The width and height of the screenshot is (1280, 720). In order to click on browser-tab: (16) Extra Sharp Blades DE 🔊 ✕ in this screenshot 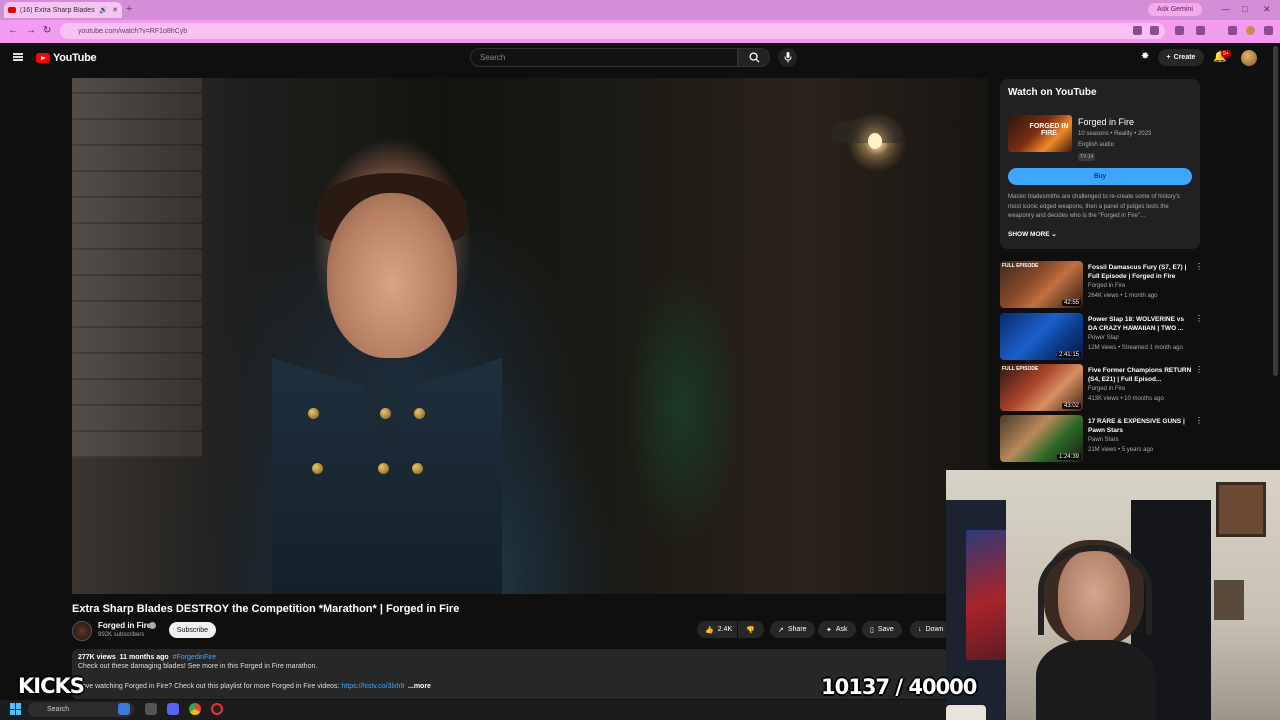, I will do `click(63, 10)`.